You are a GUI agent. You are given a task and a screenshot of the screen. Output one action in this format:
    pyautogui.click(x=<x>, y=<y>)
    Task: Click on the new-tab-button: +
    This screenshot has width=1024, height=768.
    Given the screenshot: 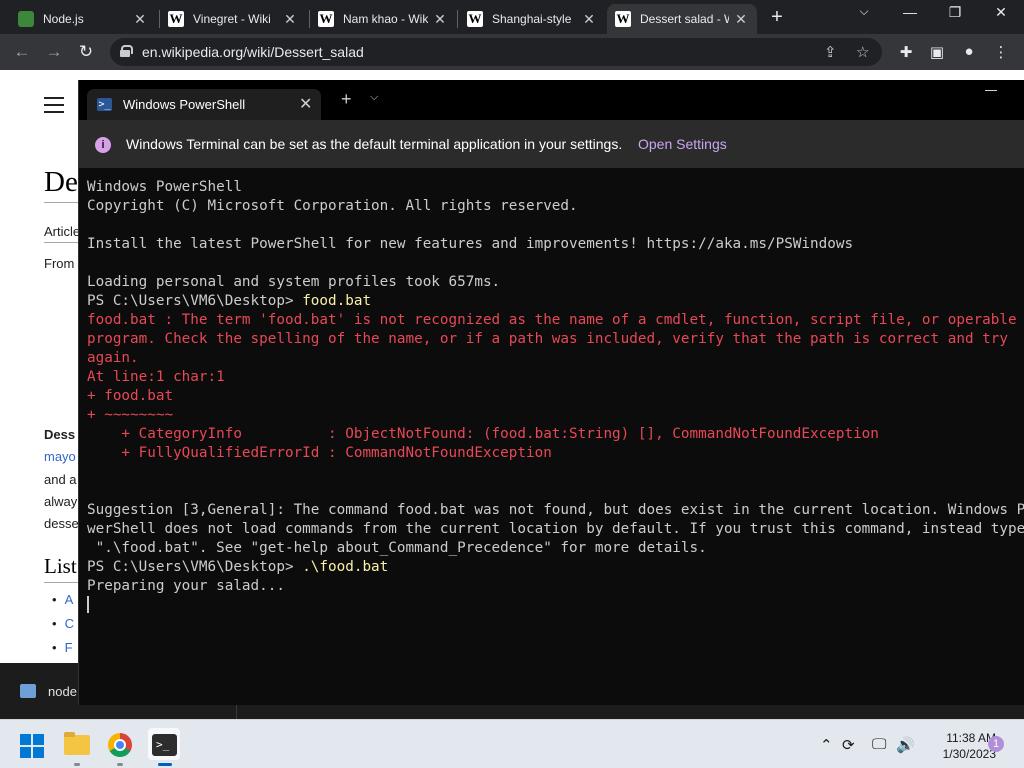 What is the action you would take?
    pyautogui.click(x=777, y=17)
    